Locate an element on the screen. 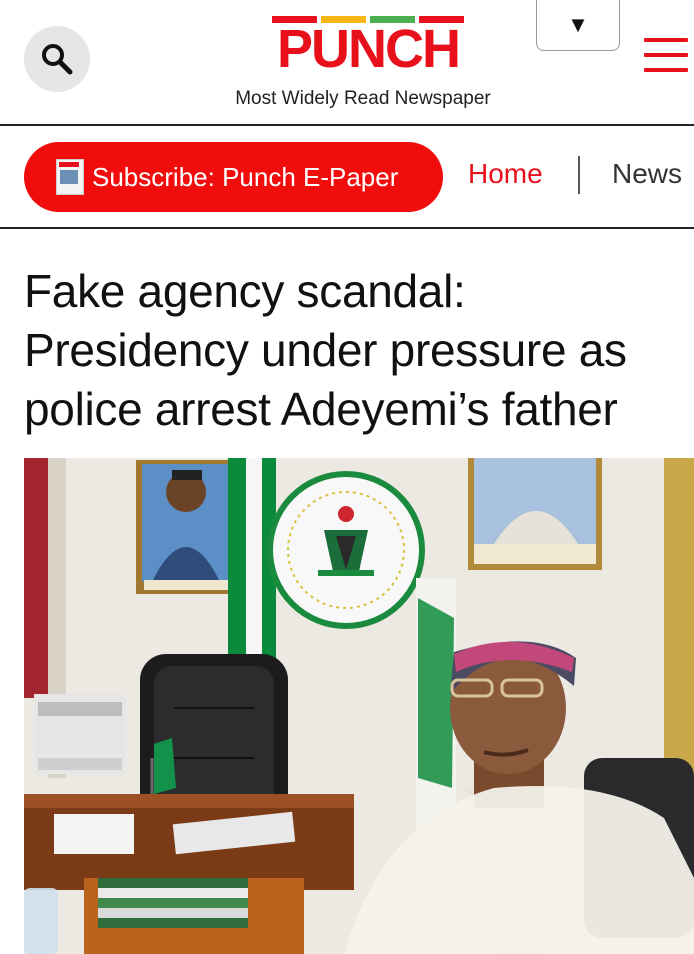 Image resolution: width=694 pixels, height=954 pixels. search-icon is located at coordinates (57, 59).